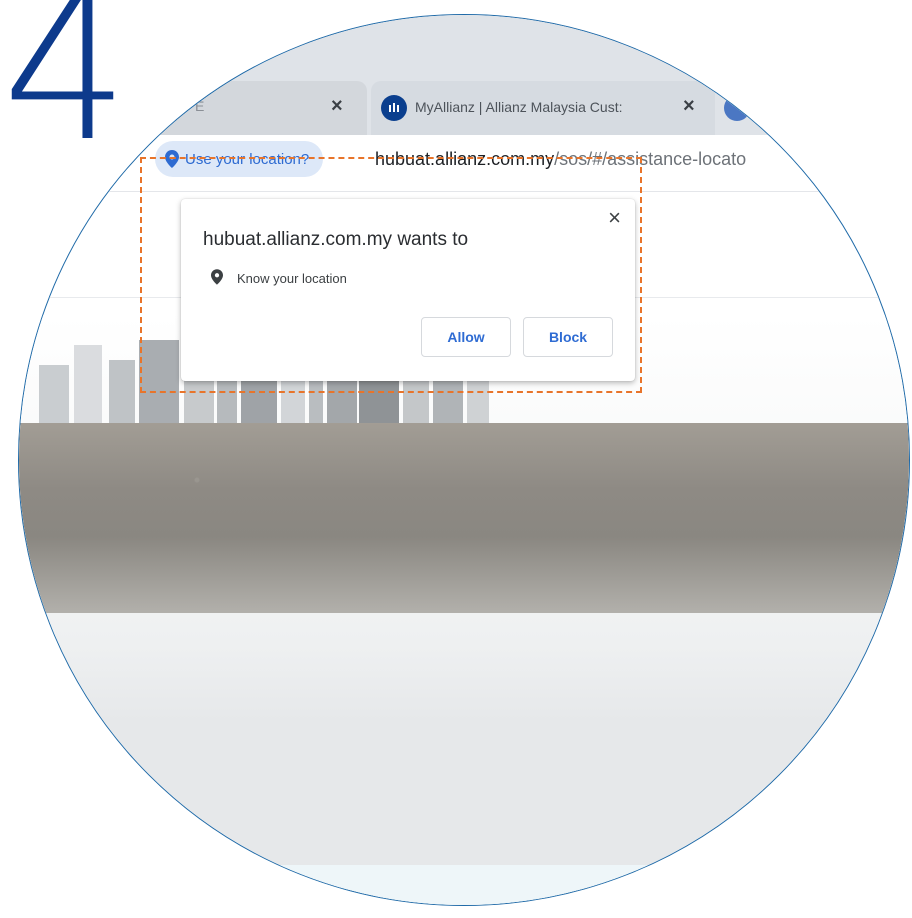  I want to click on tab-title: MyAllianz | Allianz Malaysia Cust:, so click(519, 107).